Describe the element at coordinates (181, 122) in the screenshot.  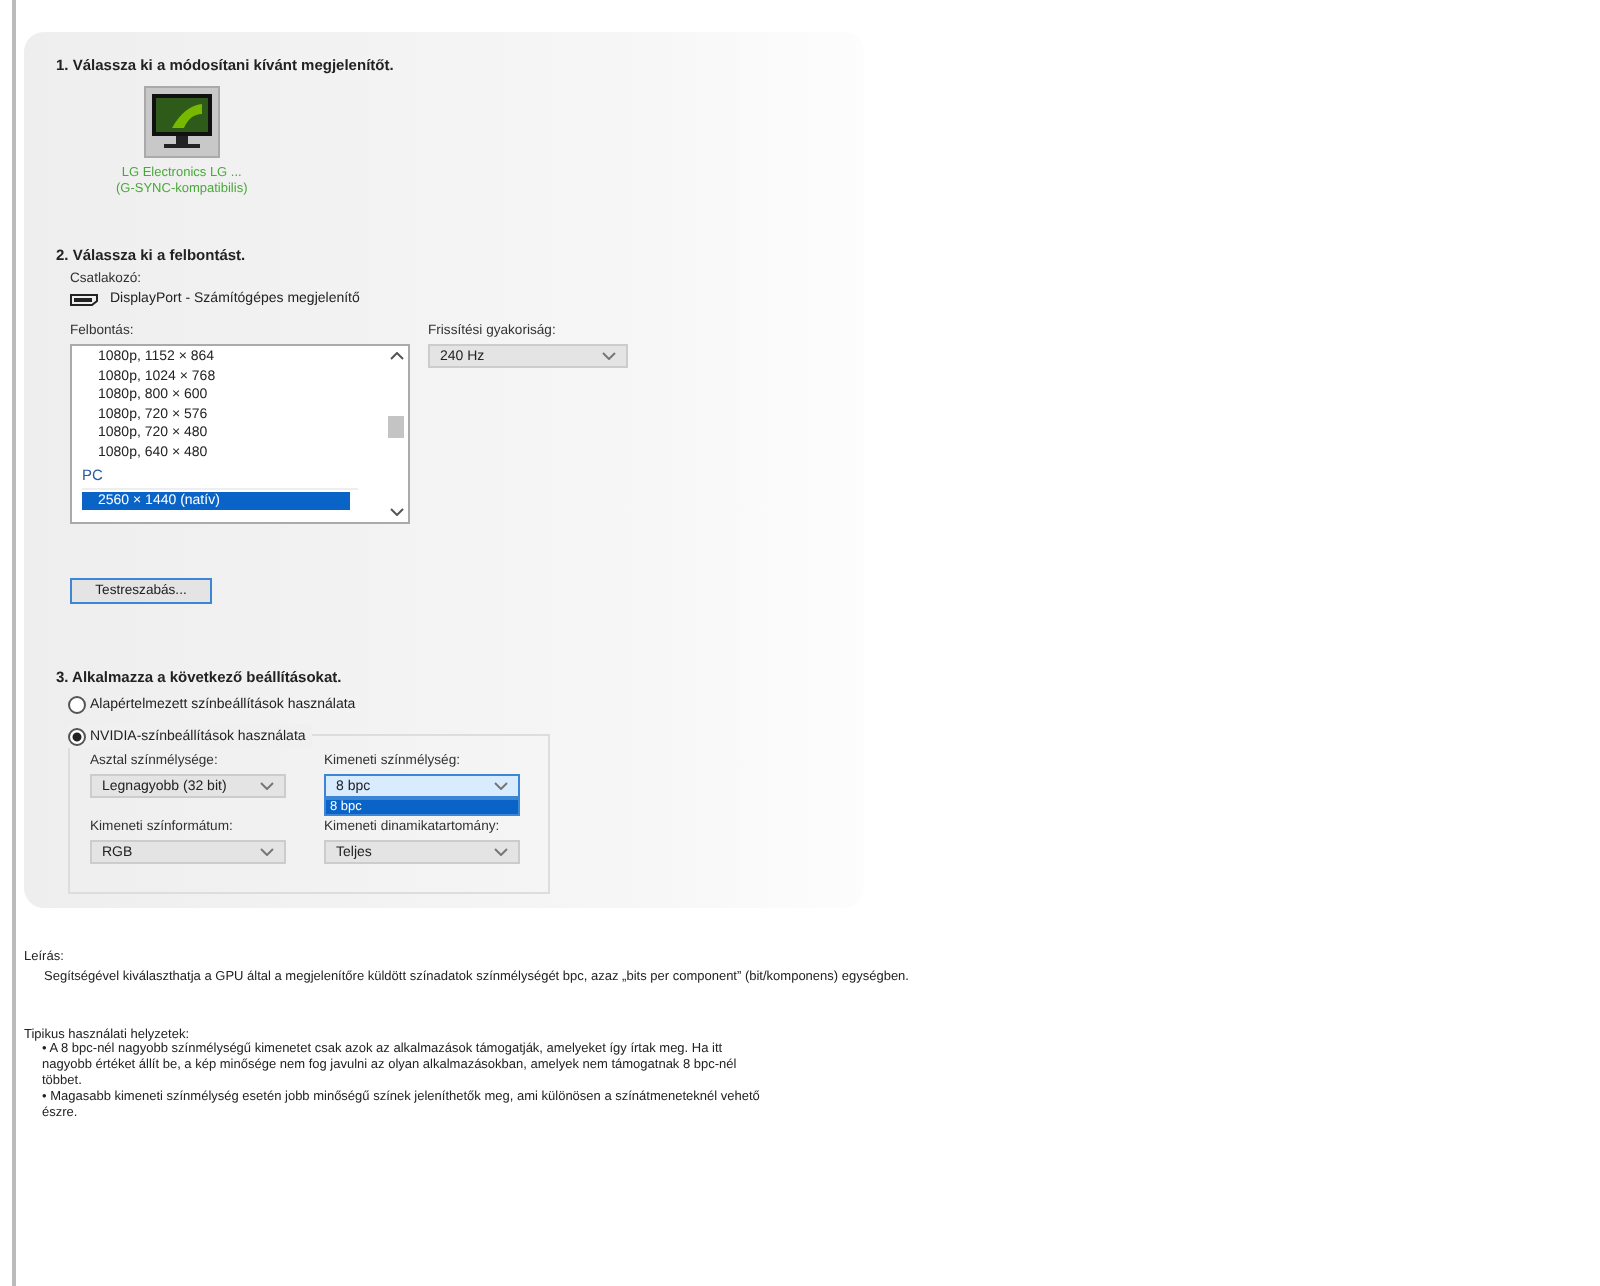
I see `monitor-icon` at that location.